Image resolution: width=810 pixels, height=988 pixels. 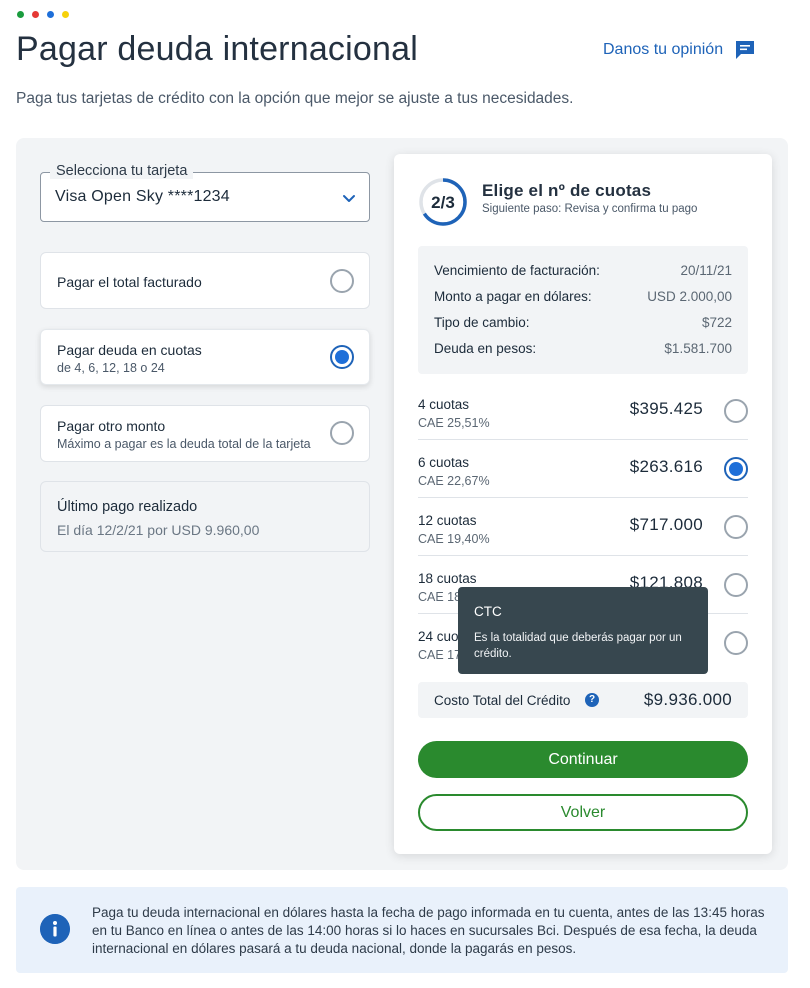 I want to click on step-title: Elige el nº de cuotas, so click(x=567, y=190).